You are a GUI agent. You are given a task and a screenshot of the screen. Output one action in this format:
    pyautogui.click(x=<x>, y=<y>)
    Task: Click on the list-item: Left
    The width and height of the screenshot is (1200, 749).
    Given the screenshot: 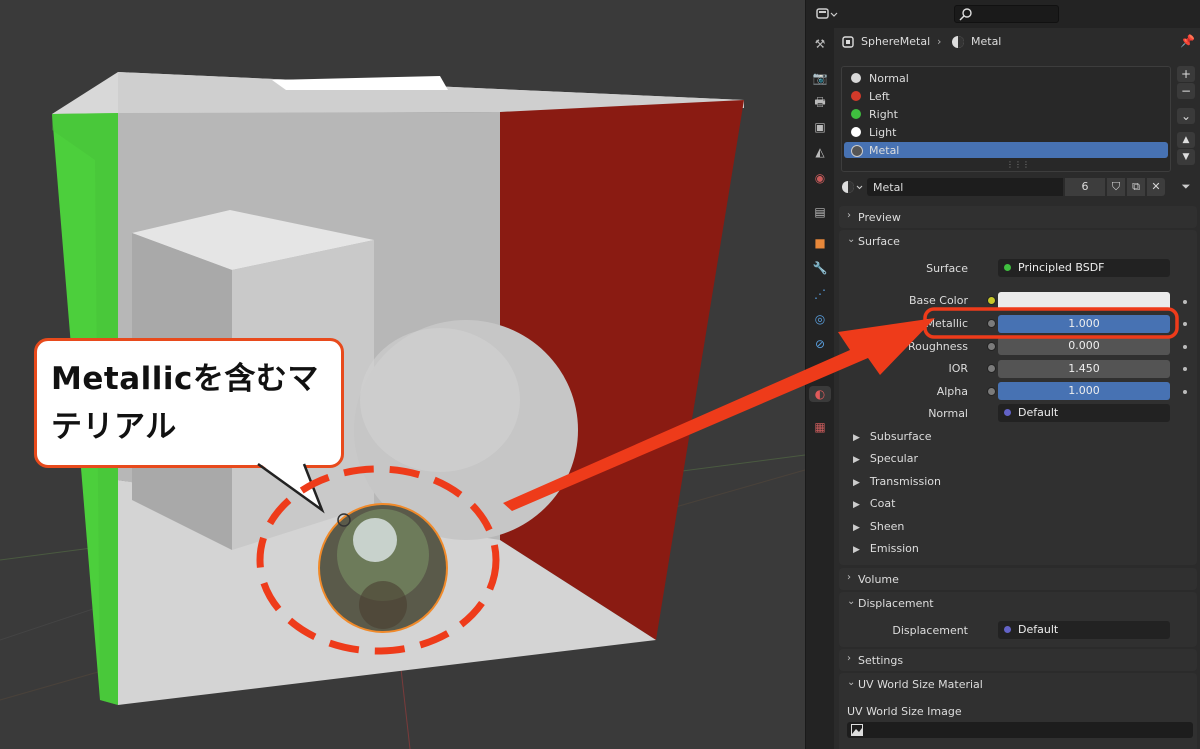 What is the action you would take?
    pyautogui.click(x=1006, y=96)
    